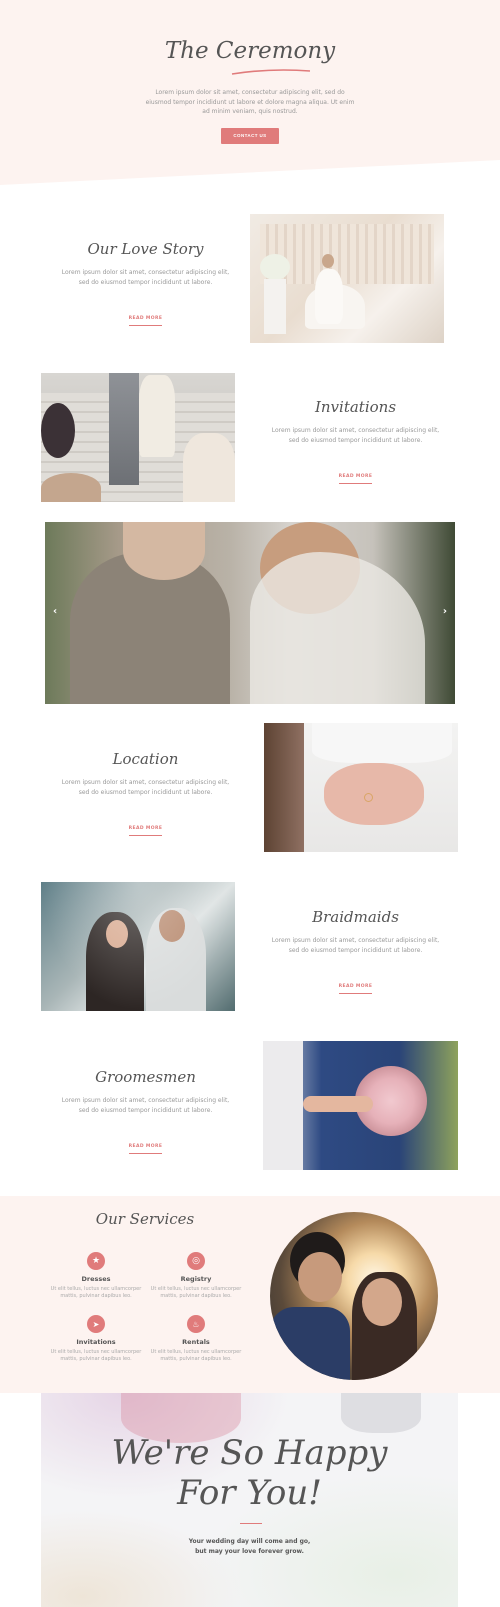 The width and height of the screenshot is (500, 1607). Describe the element at coordinates (275, 654) in the screenshot. I see `slider-watermark` at that location.